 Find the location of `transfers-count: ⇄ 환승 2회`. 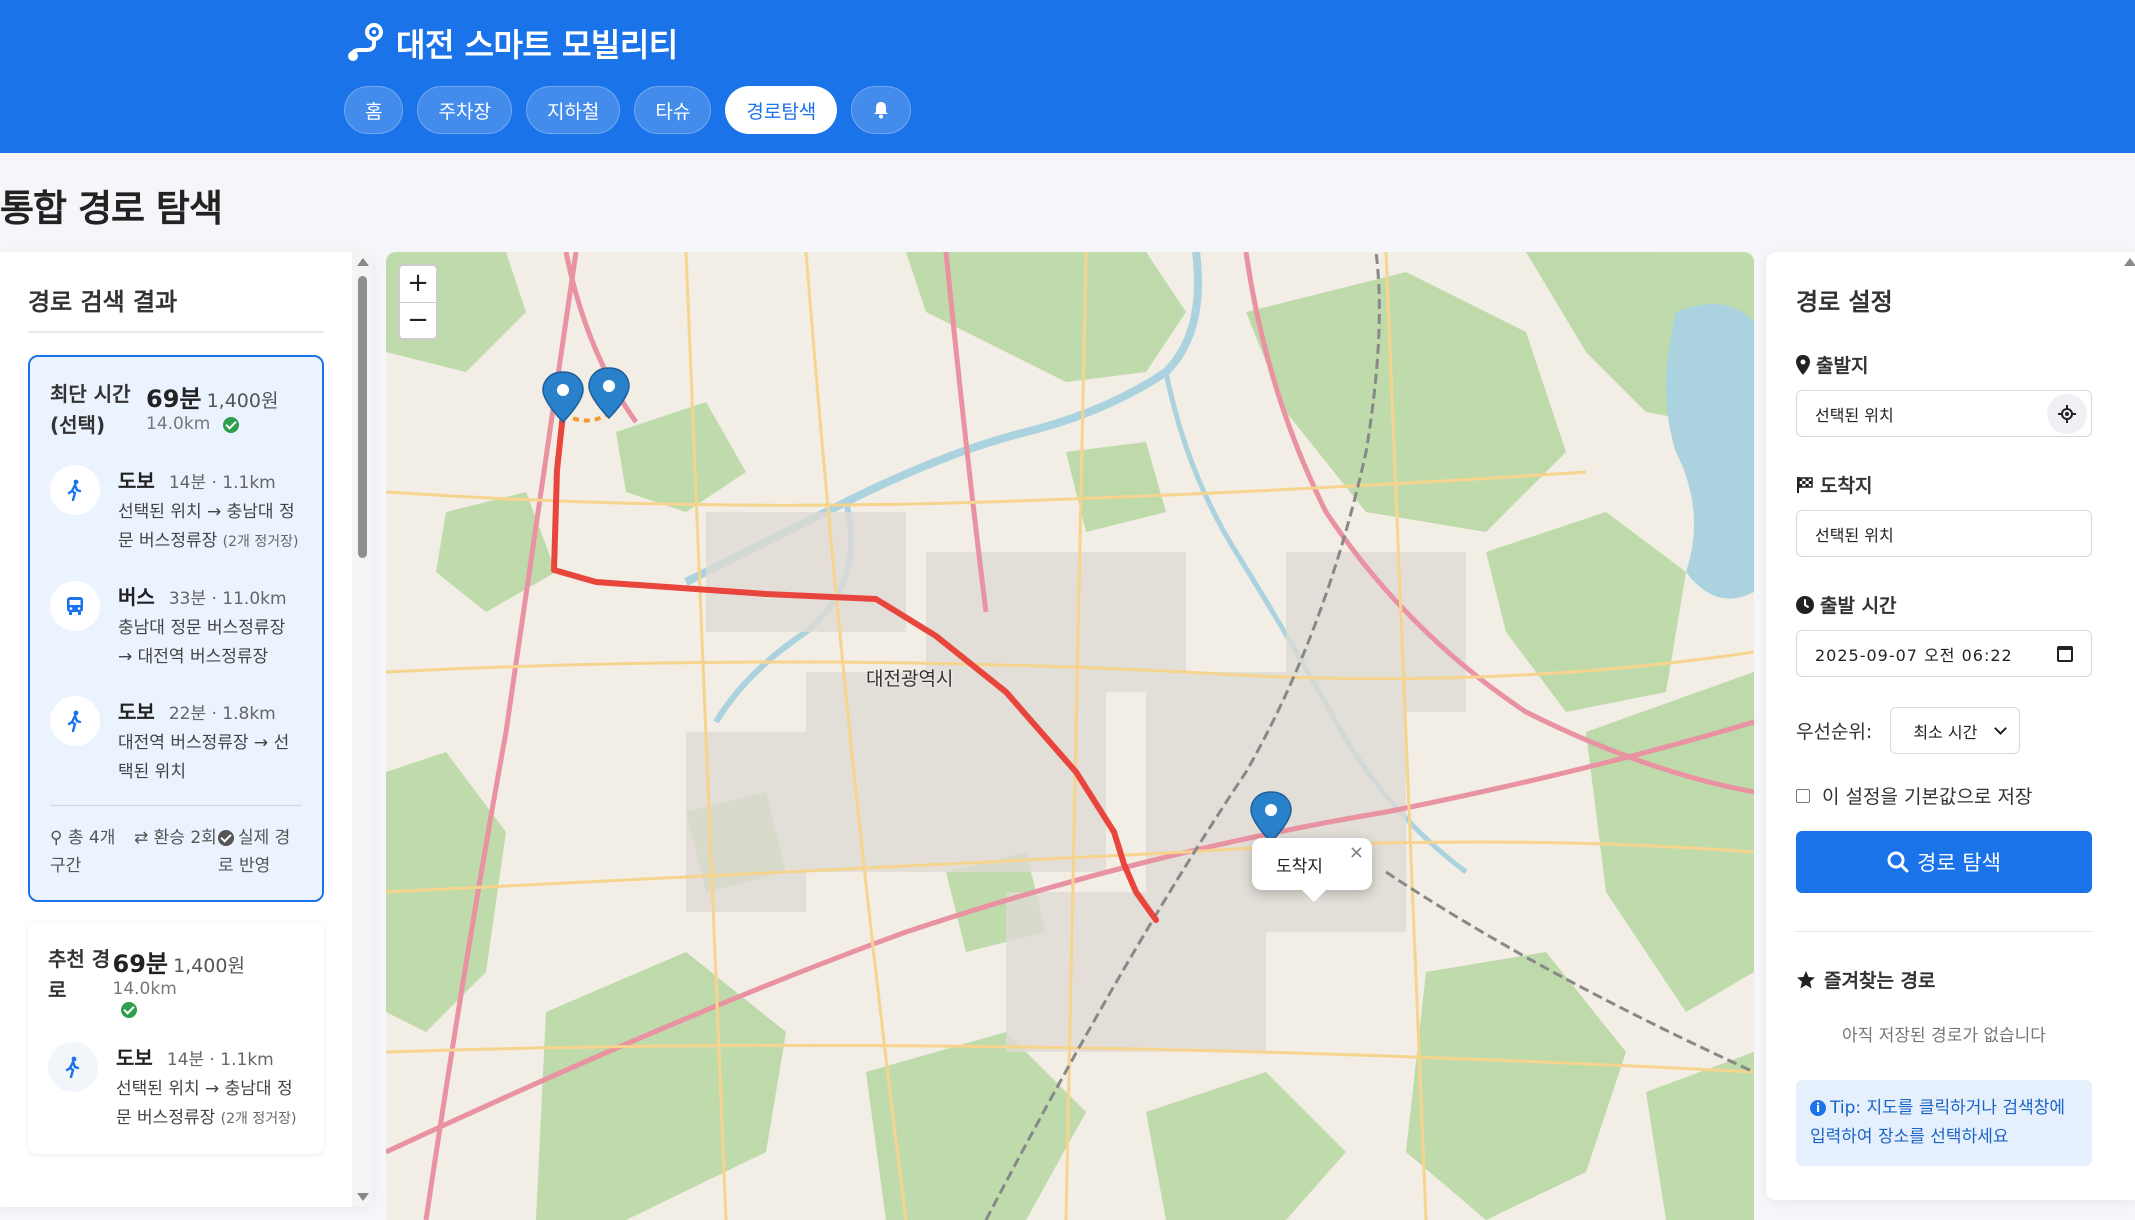

transfers-count: ⇄ 환승 2회 is located at coordinates (176, 852).